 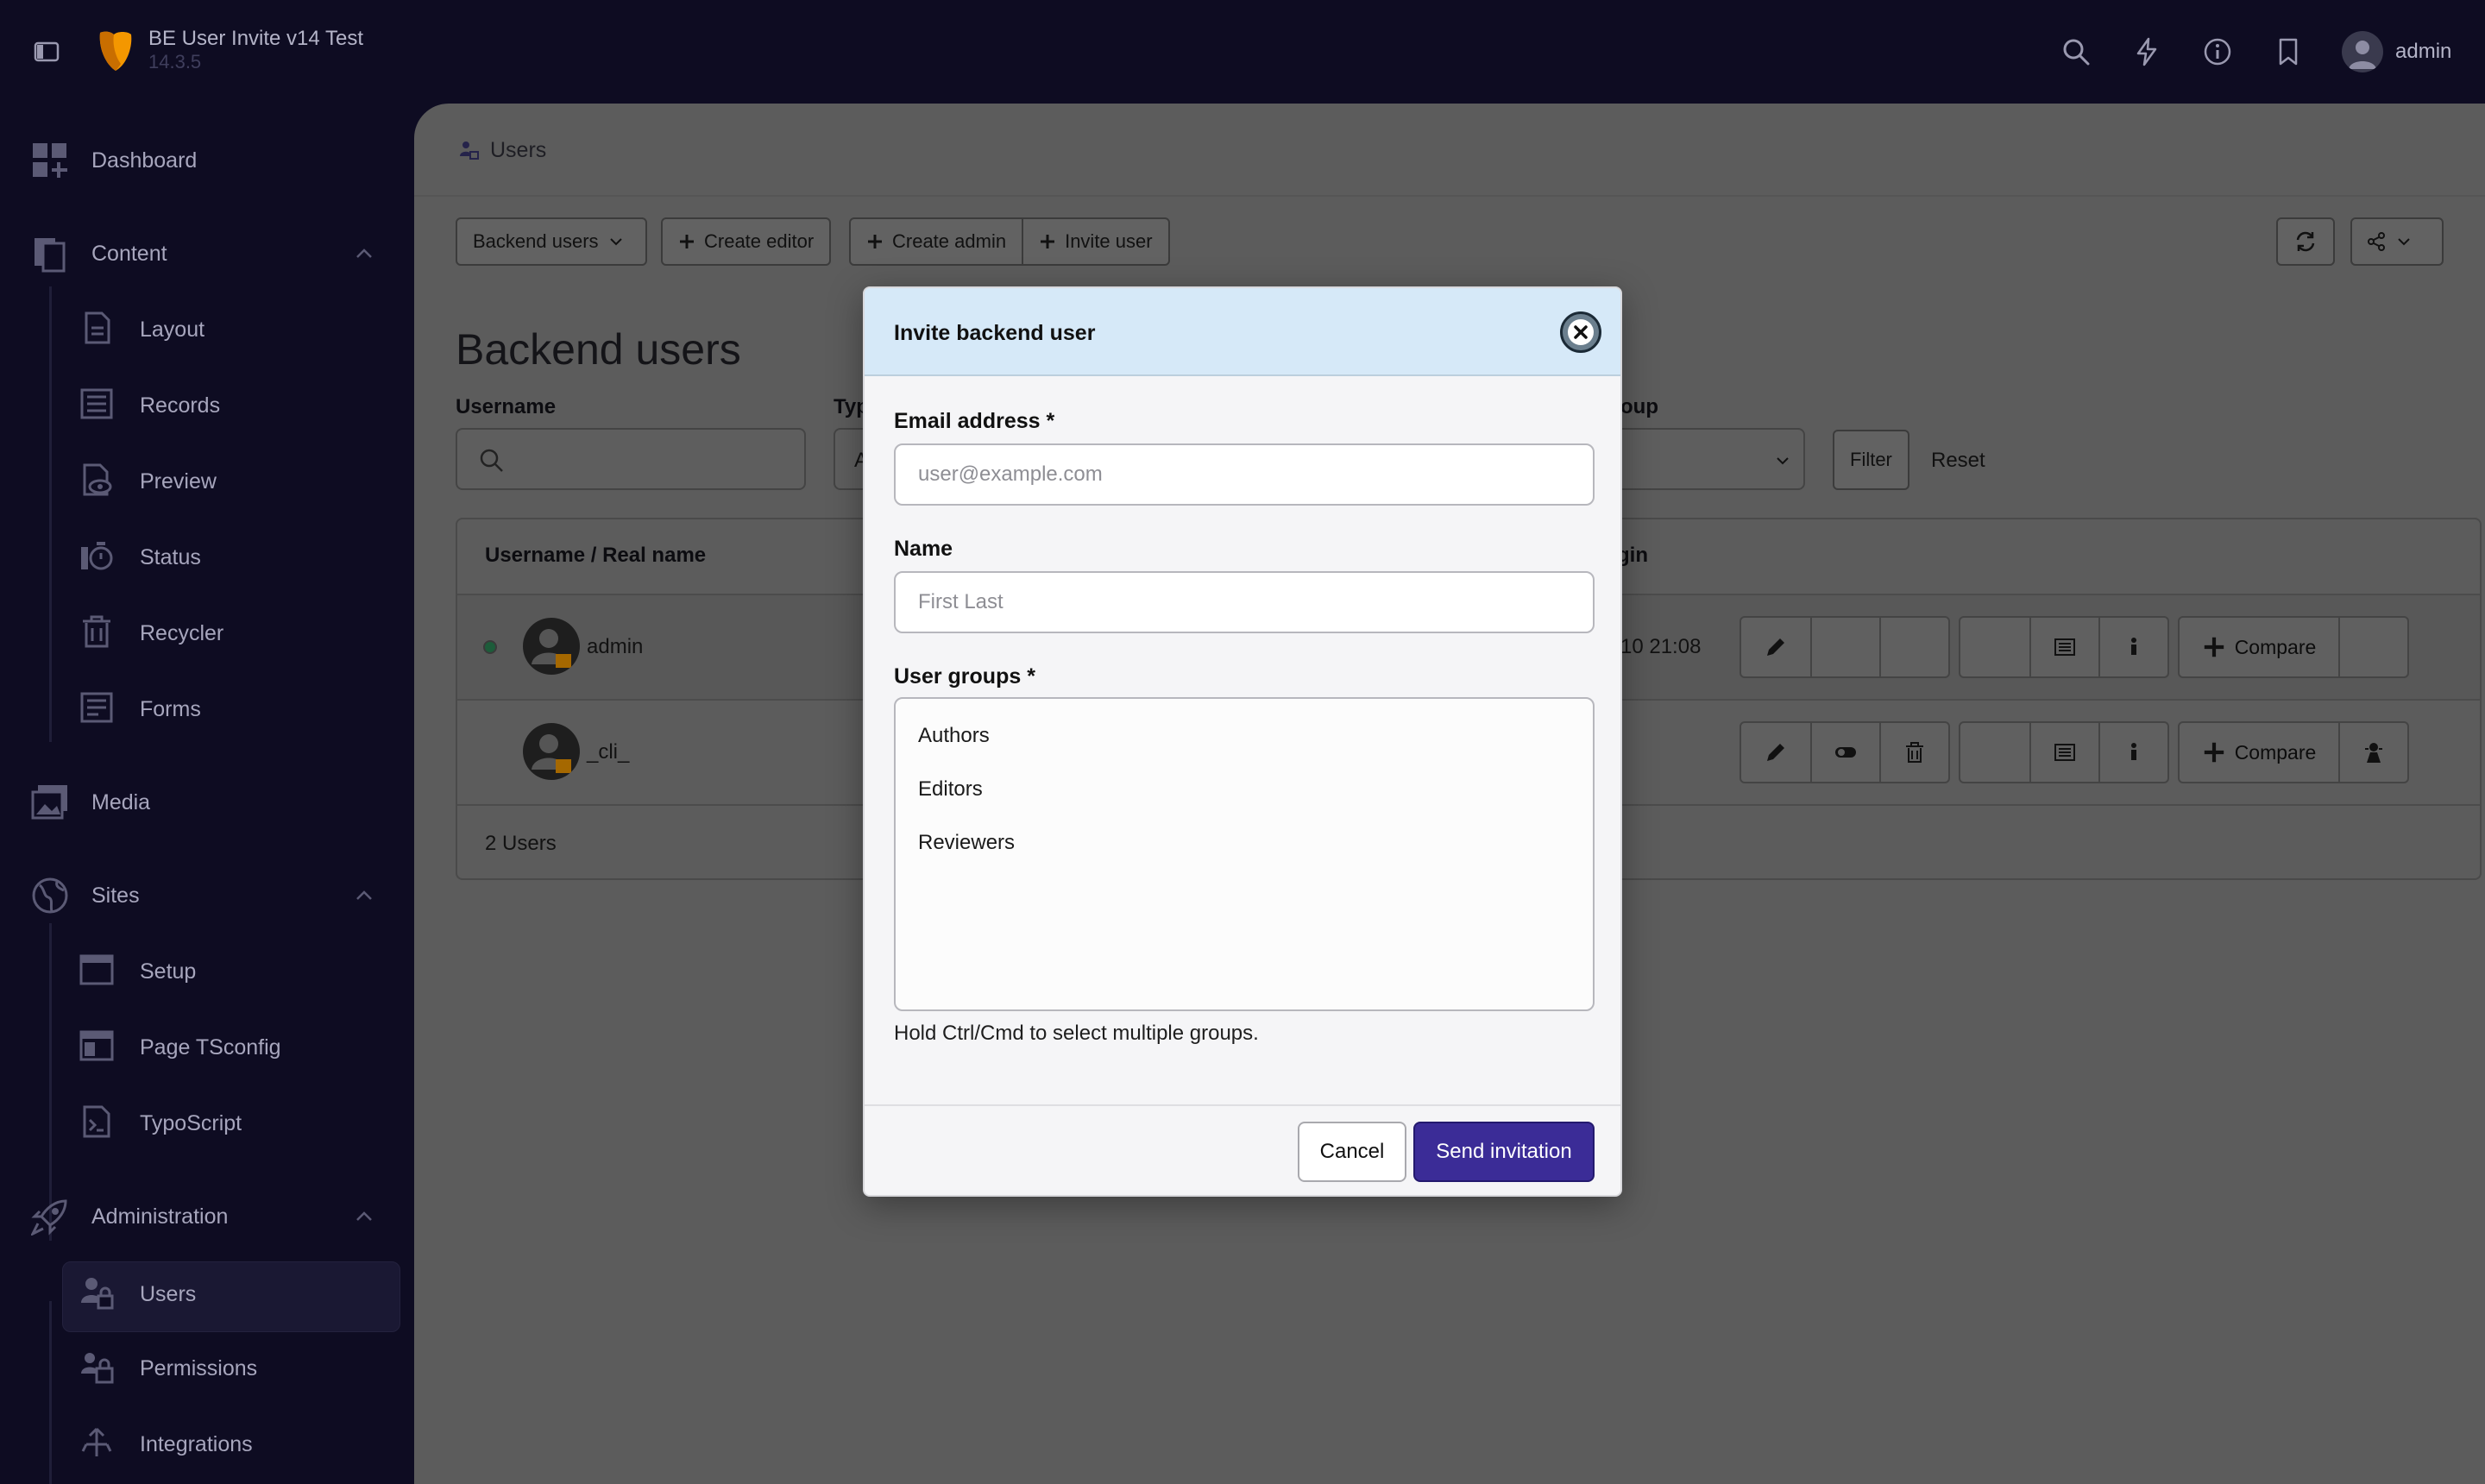 What do you see at coordinates (2362, 51) in the screenshot?
I see `user-avatar-icon` at bounding box center [2362, 51].